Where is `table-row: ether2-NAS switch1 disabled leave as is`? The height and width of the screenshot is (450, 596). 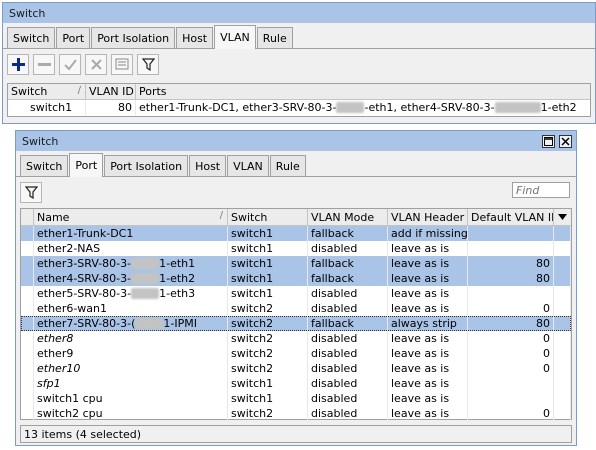 table-row: ether2-NAS switch1 disabled leave as is is located at coordinates (296, 248).